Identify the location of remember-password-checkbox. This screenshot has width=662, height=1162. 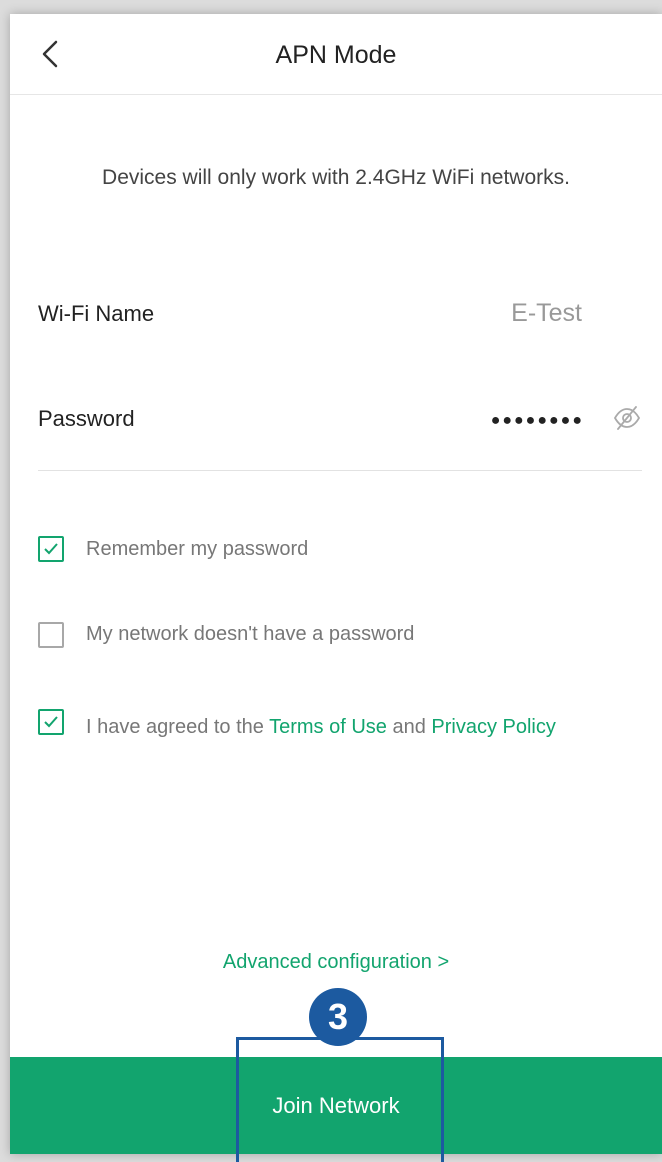
(51, 549).